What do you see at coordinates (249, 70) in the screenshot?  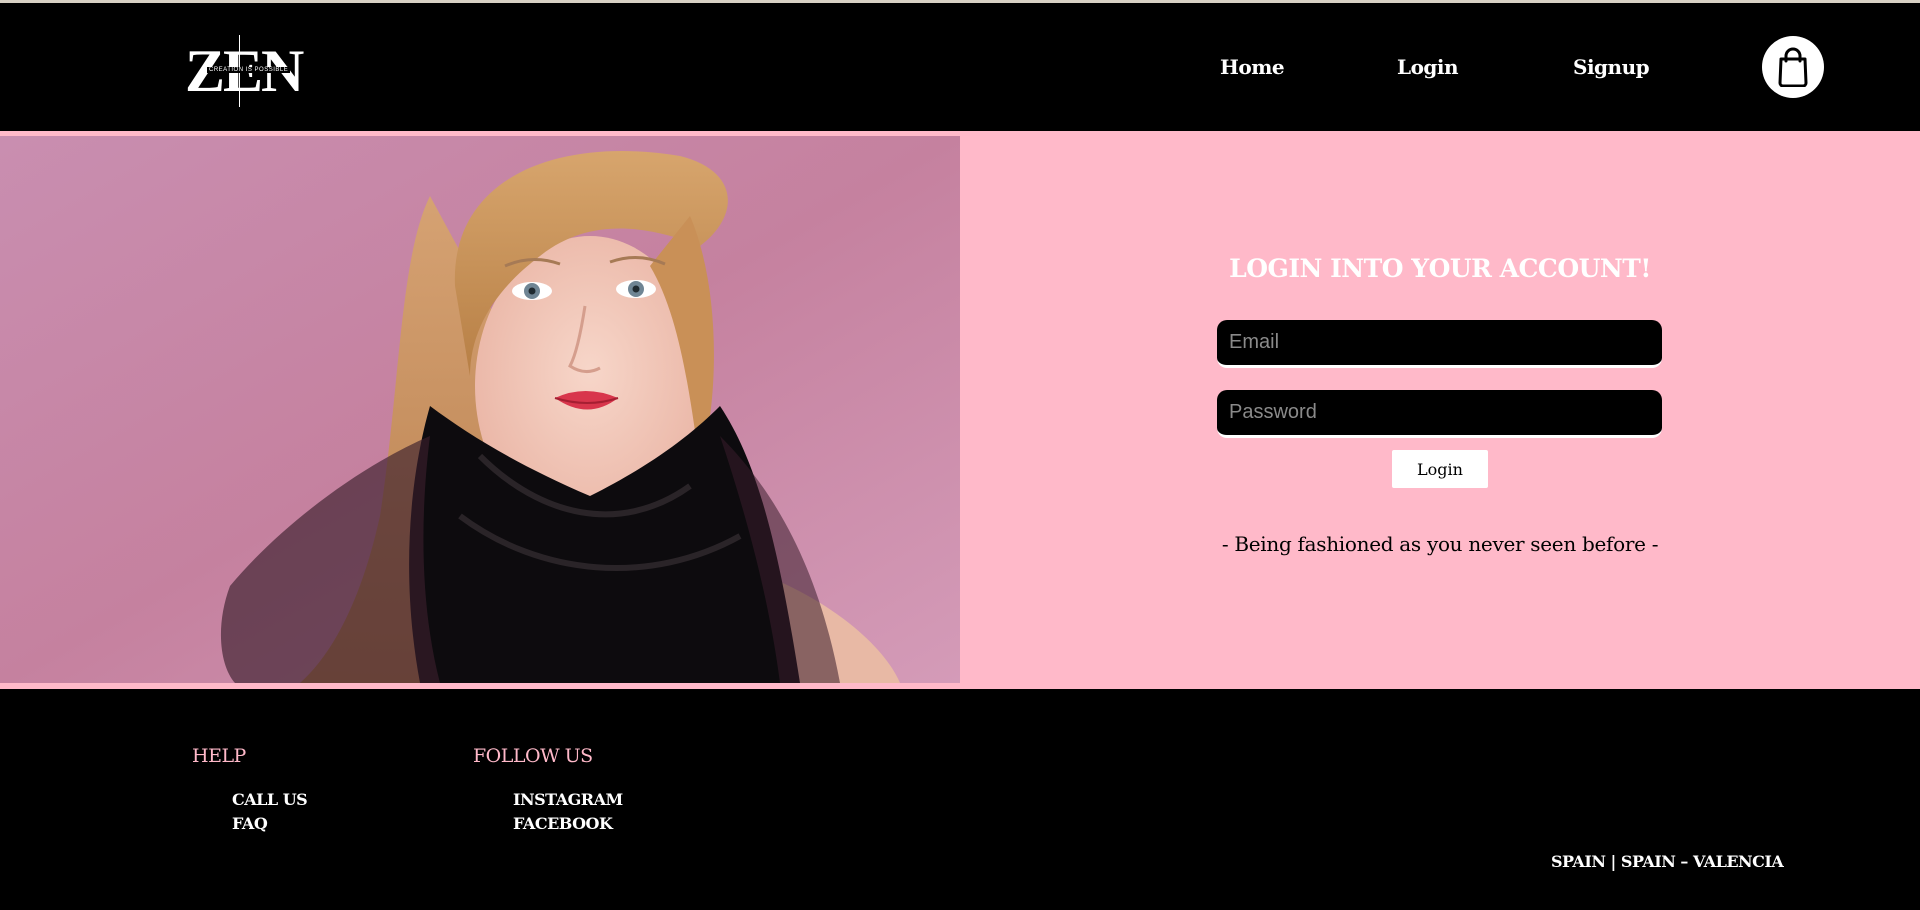 I see `logo-tagline: CREATION IS POSSIBLE` at bounding box center [249, 70].